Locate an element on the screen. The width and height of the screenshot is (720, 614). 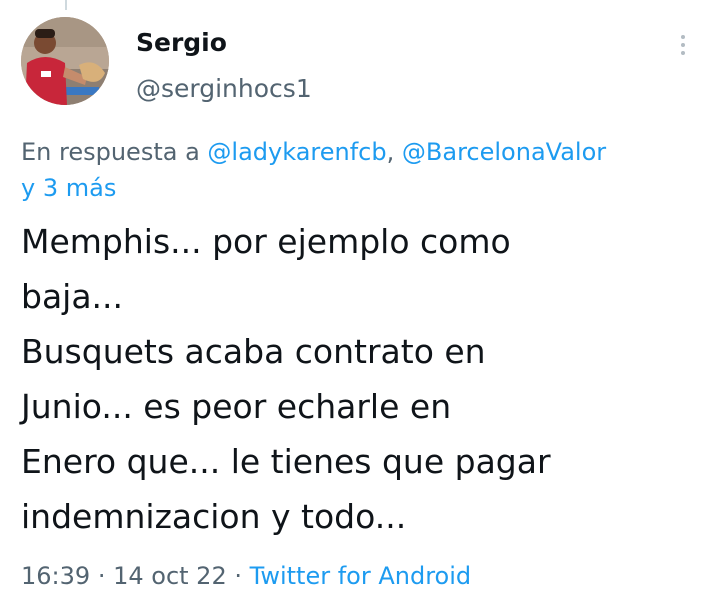
author-handle: @serginhocs1 is located at coordinates (224, 88).